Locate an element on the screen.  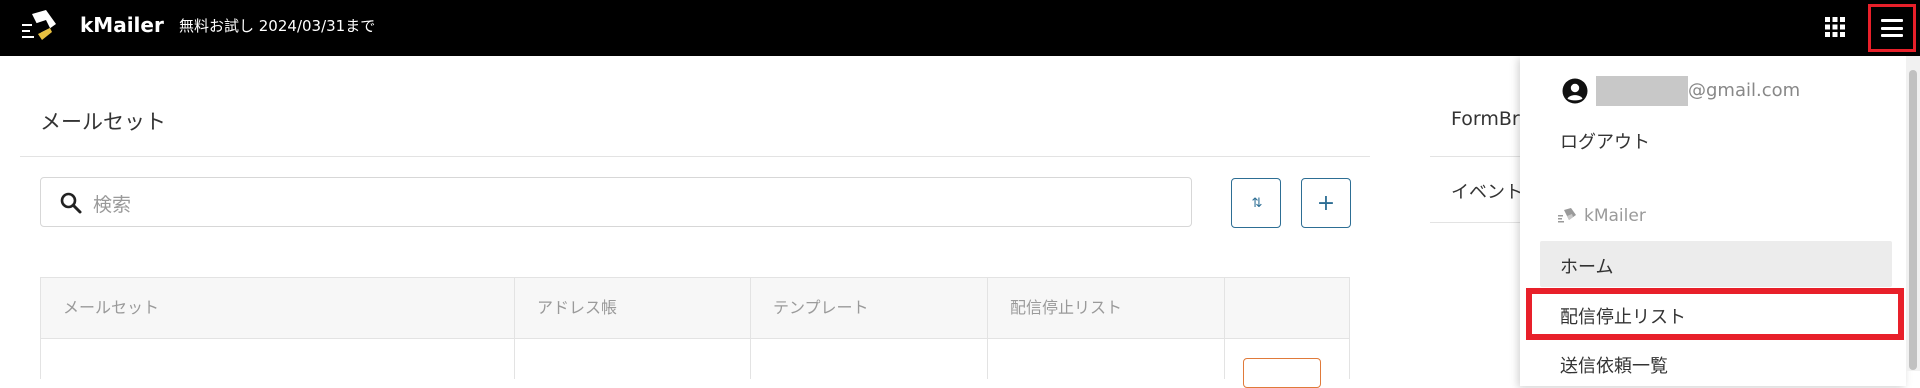
sort-icon: ⇅ is located at coordinates (1257, 203).